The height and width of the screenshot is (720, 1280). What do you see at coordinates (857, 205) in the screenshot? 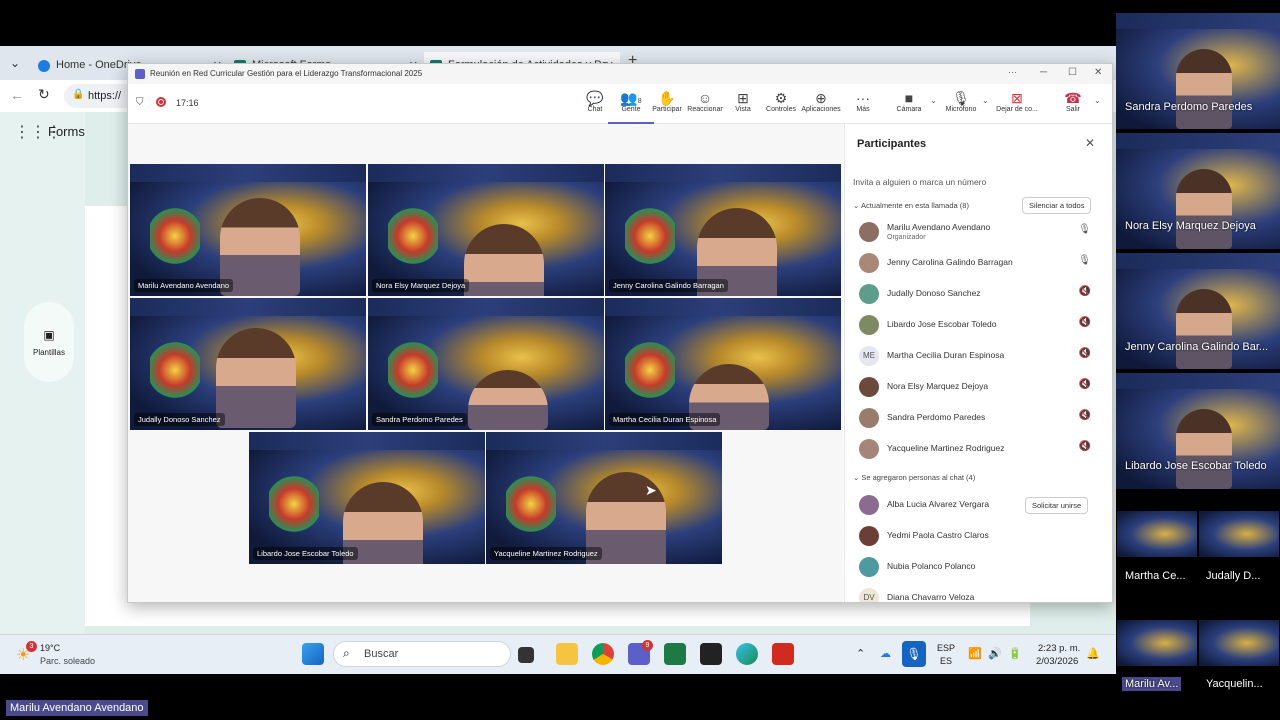
I see `chevron-down-icon: ⌄` at bounding box center [857, 205].